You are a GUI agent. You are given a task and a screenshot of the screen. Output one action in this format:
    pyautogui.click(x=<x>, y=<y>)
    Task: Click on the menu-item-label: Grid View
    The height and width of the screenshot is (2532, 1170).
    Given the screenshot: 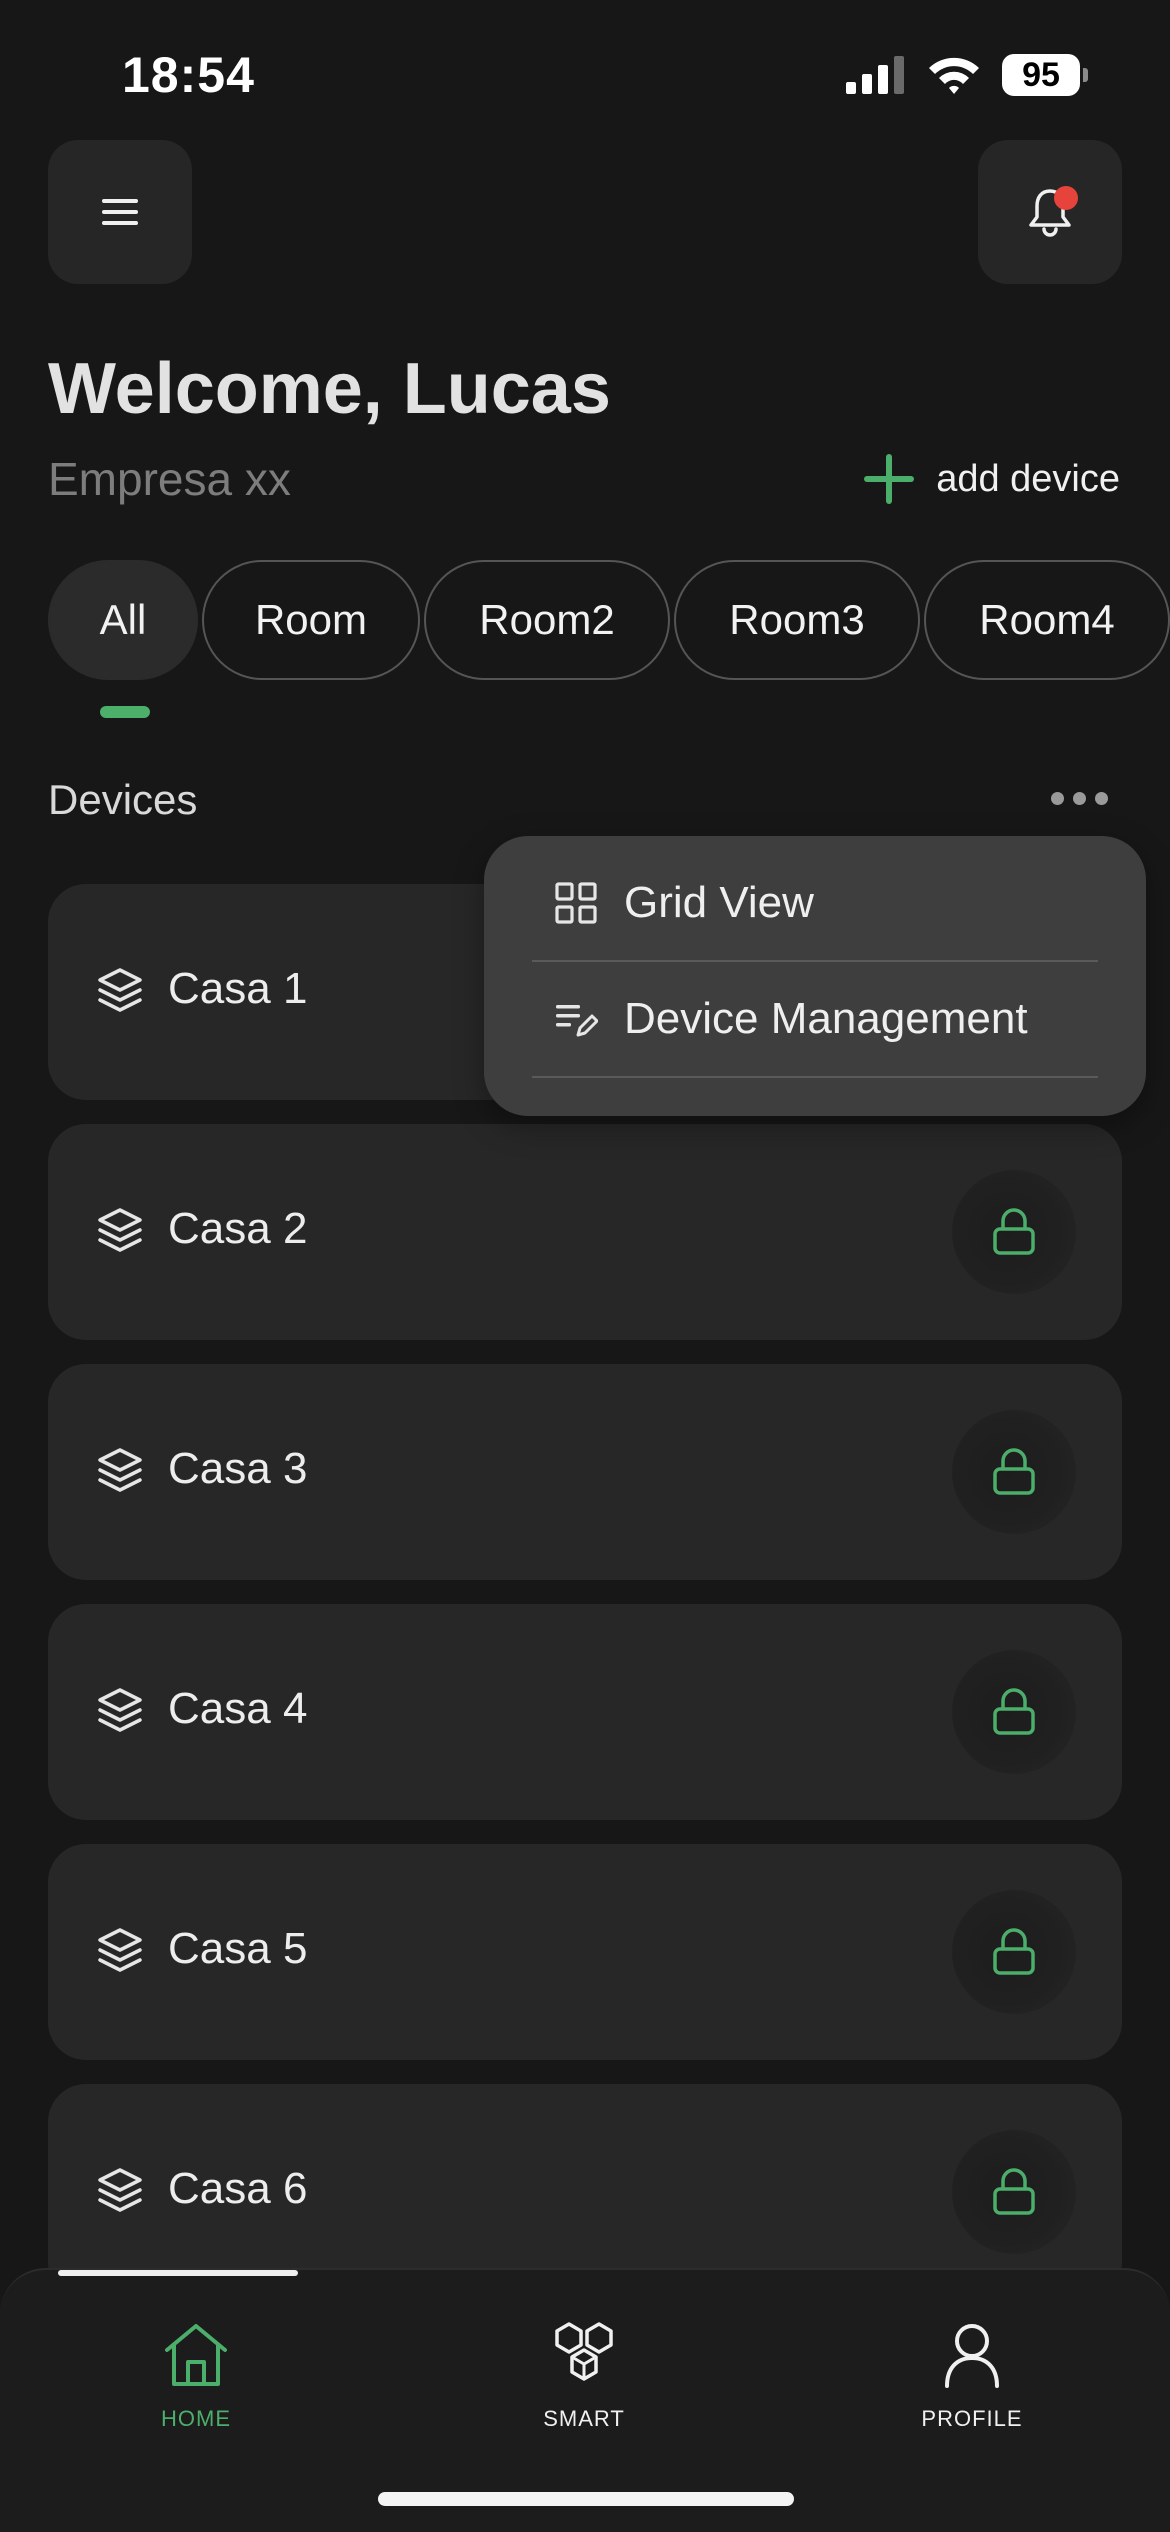 What is the action you would take?
    pyautogui.click(x=719, y=902)
    